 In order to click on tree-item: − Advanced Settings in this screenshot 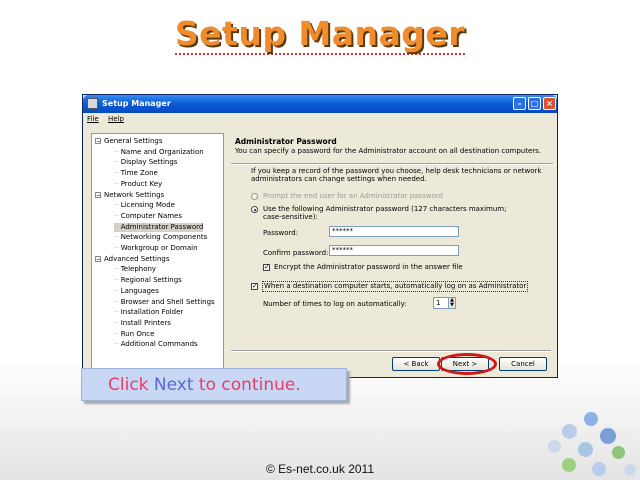, I will do `click(132, 259)`.